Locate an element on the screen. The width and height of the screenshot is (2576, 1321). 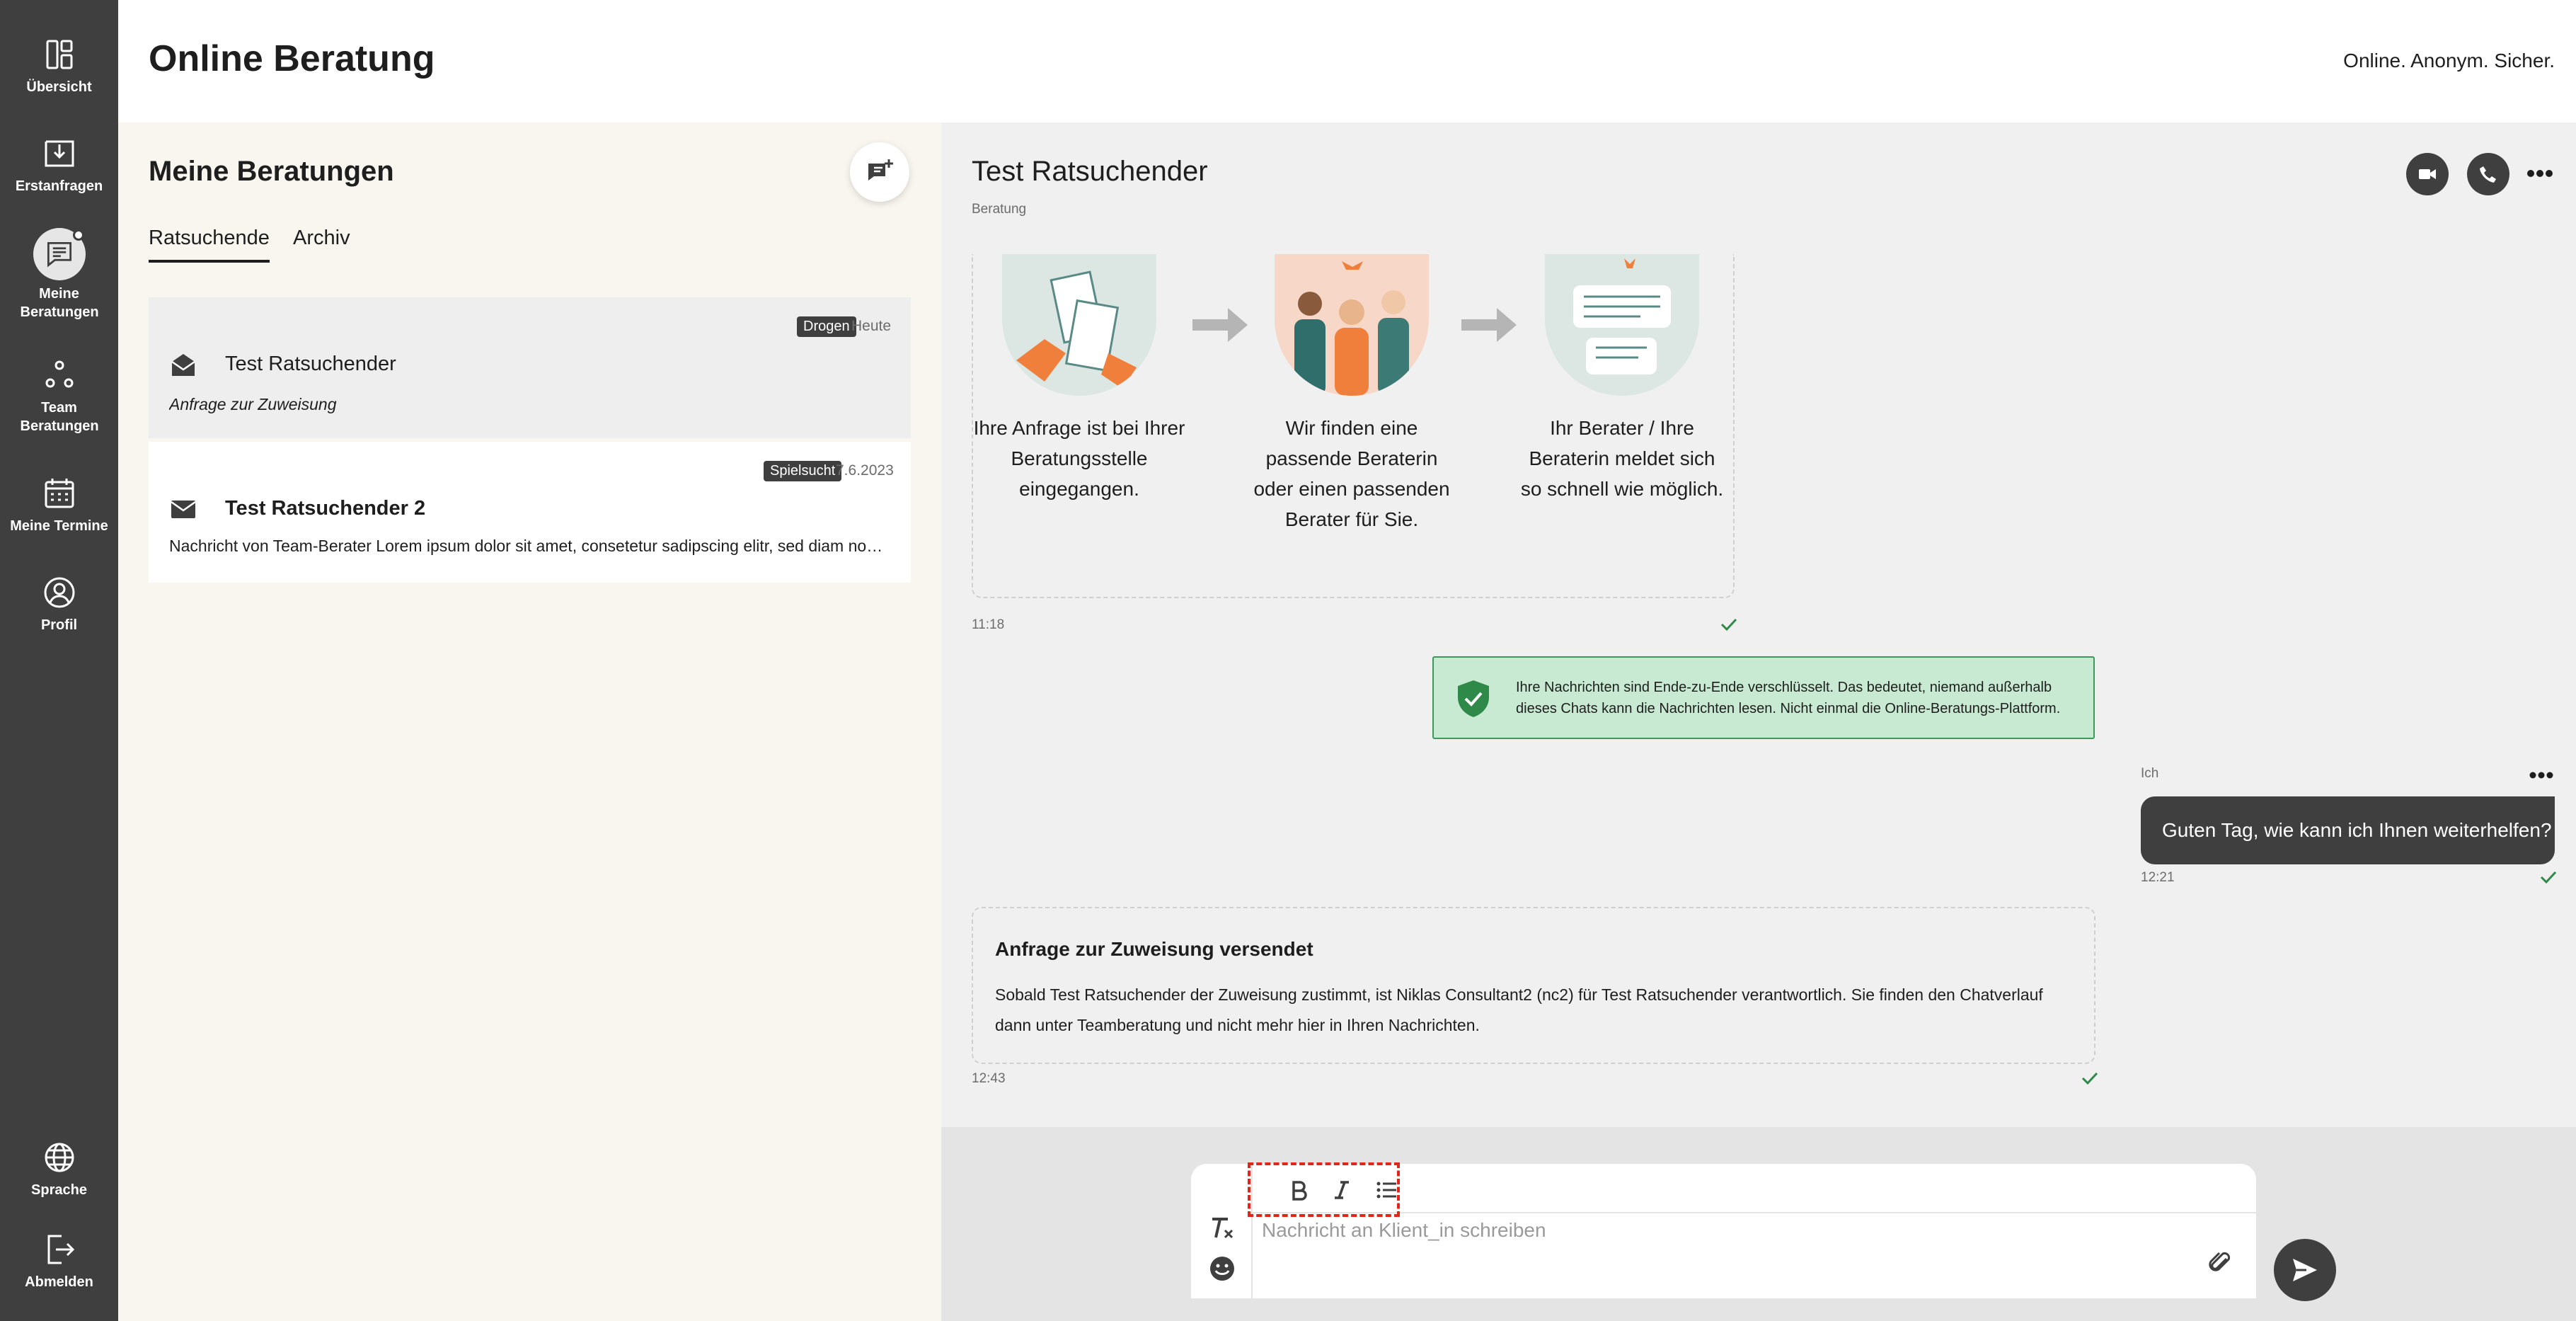
nav-item-label: Sprache is located at coordinates (59, 1190).